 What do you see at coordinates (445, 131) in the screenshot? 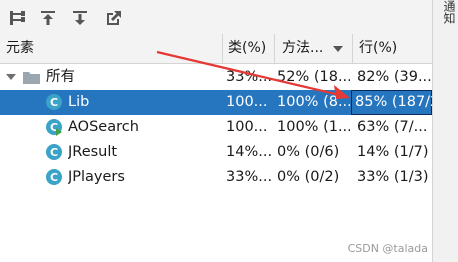
I see `notifications-side-panel: 通知` at bounding box center [445, 131].